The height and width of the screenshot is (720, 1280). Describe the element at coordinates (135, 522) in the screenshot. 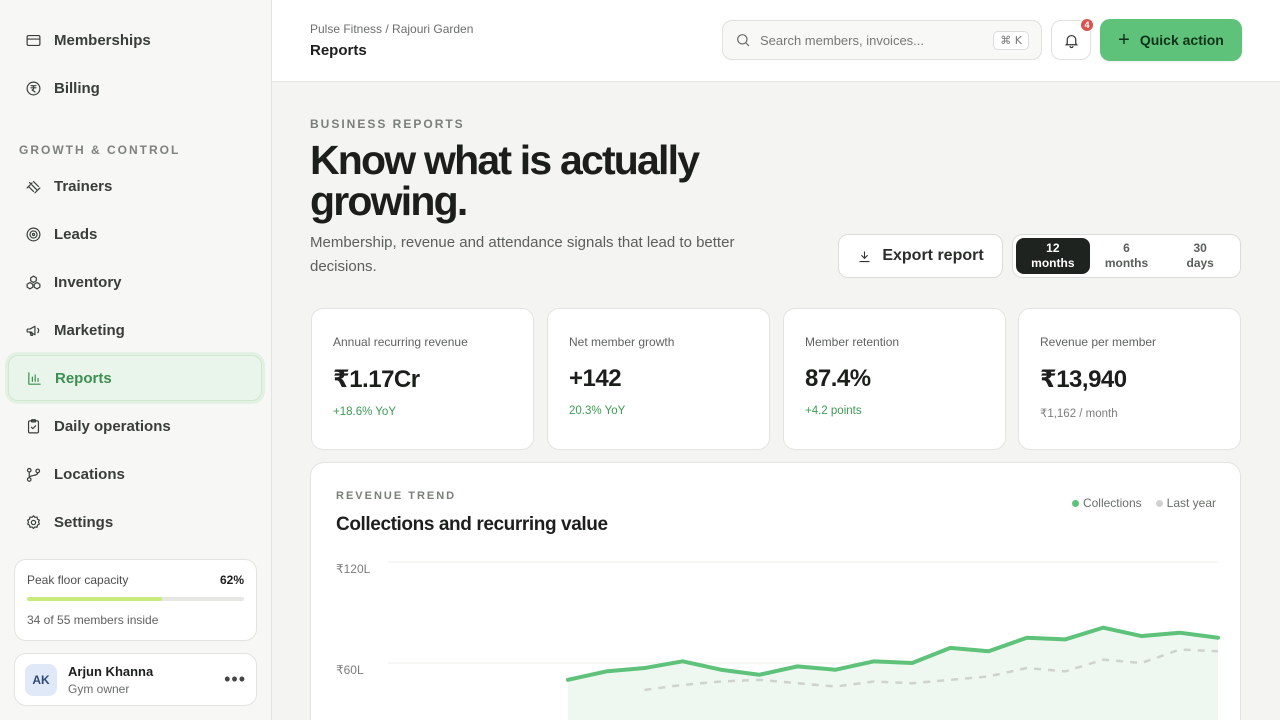

I see `sidebar-item-settings: Settings` at that location.